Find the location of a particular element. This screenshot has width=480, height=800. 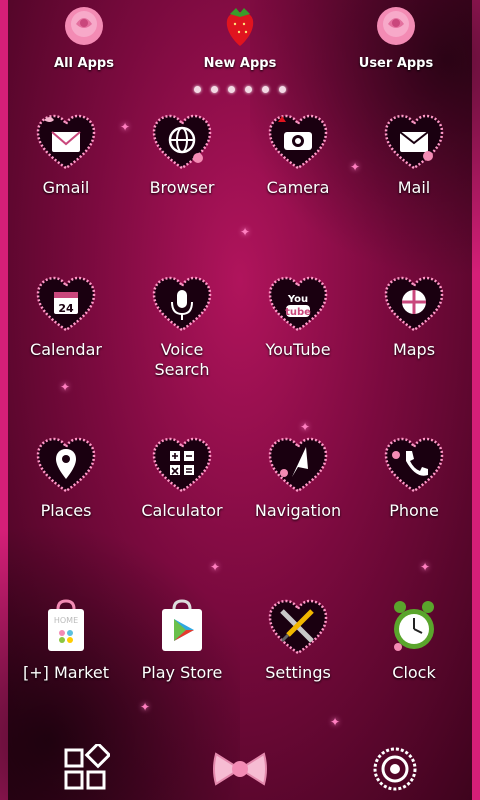

app-label: Calendar is located at coordinates (66, 349).